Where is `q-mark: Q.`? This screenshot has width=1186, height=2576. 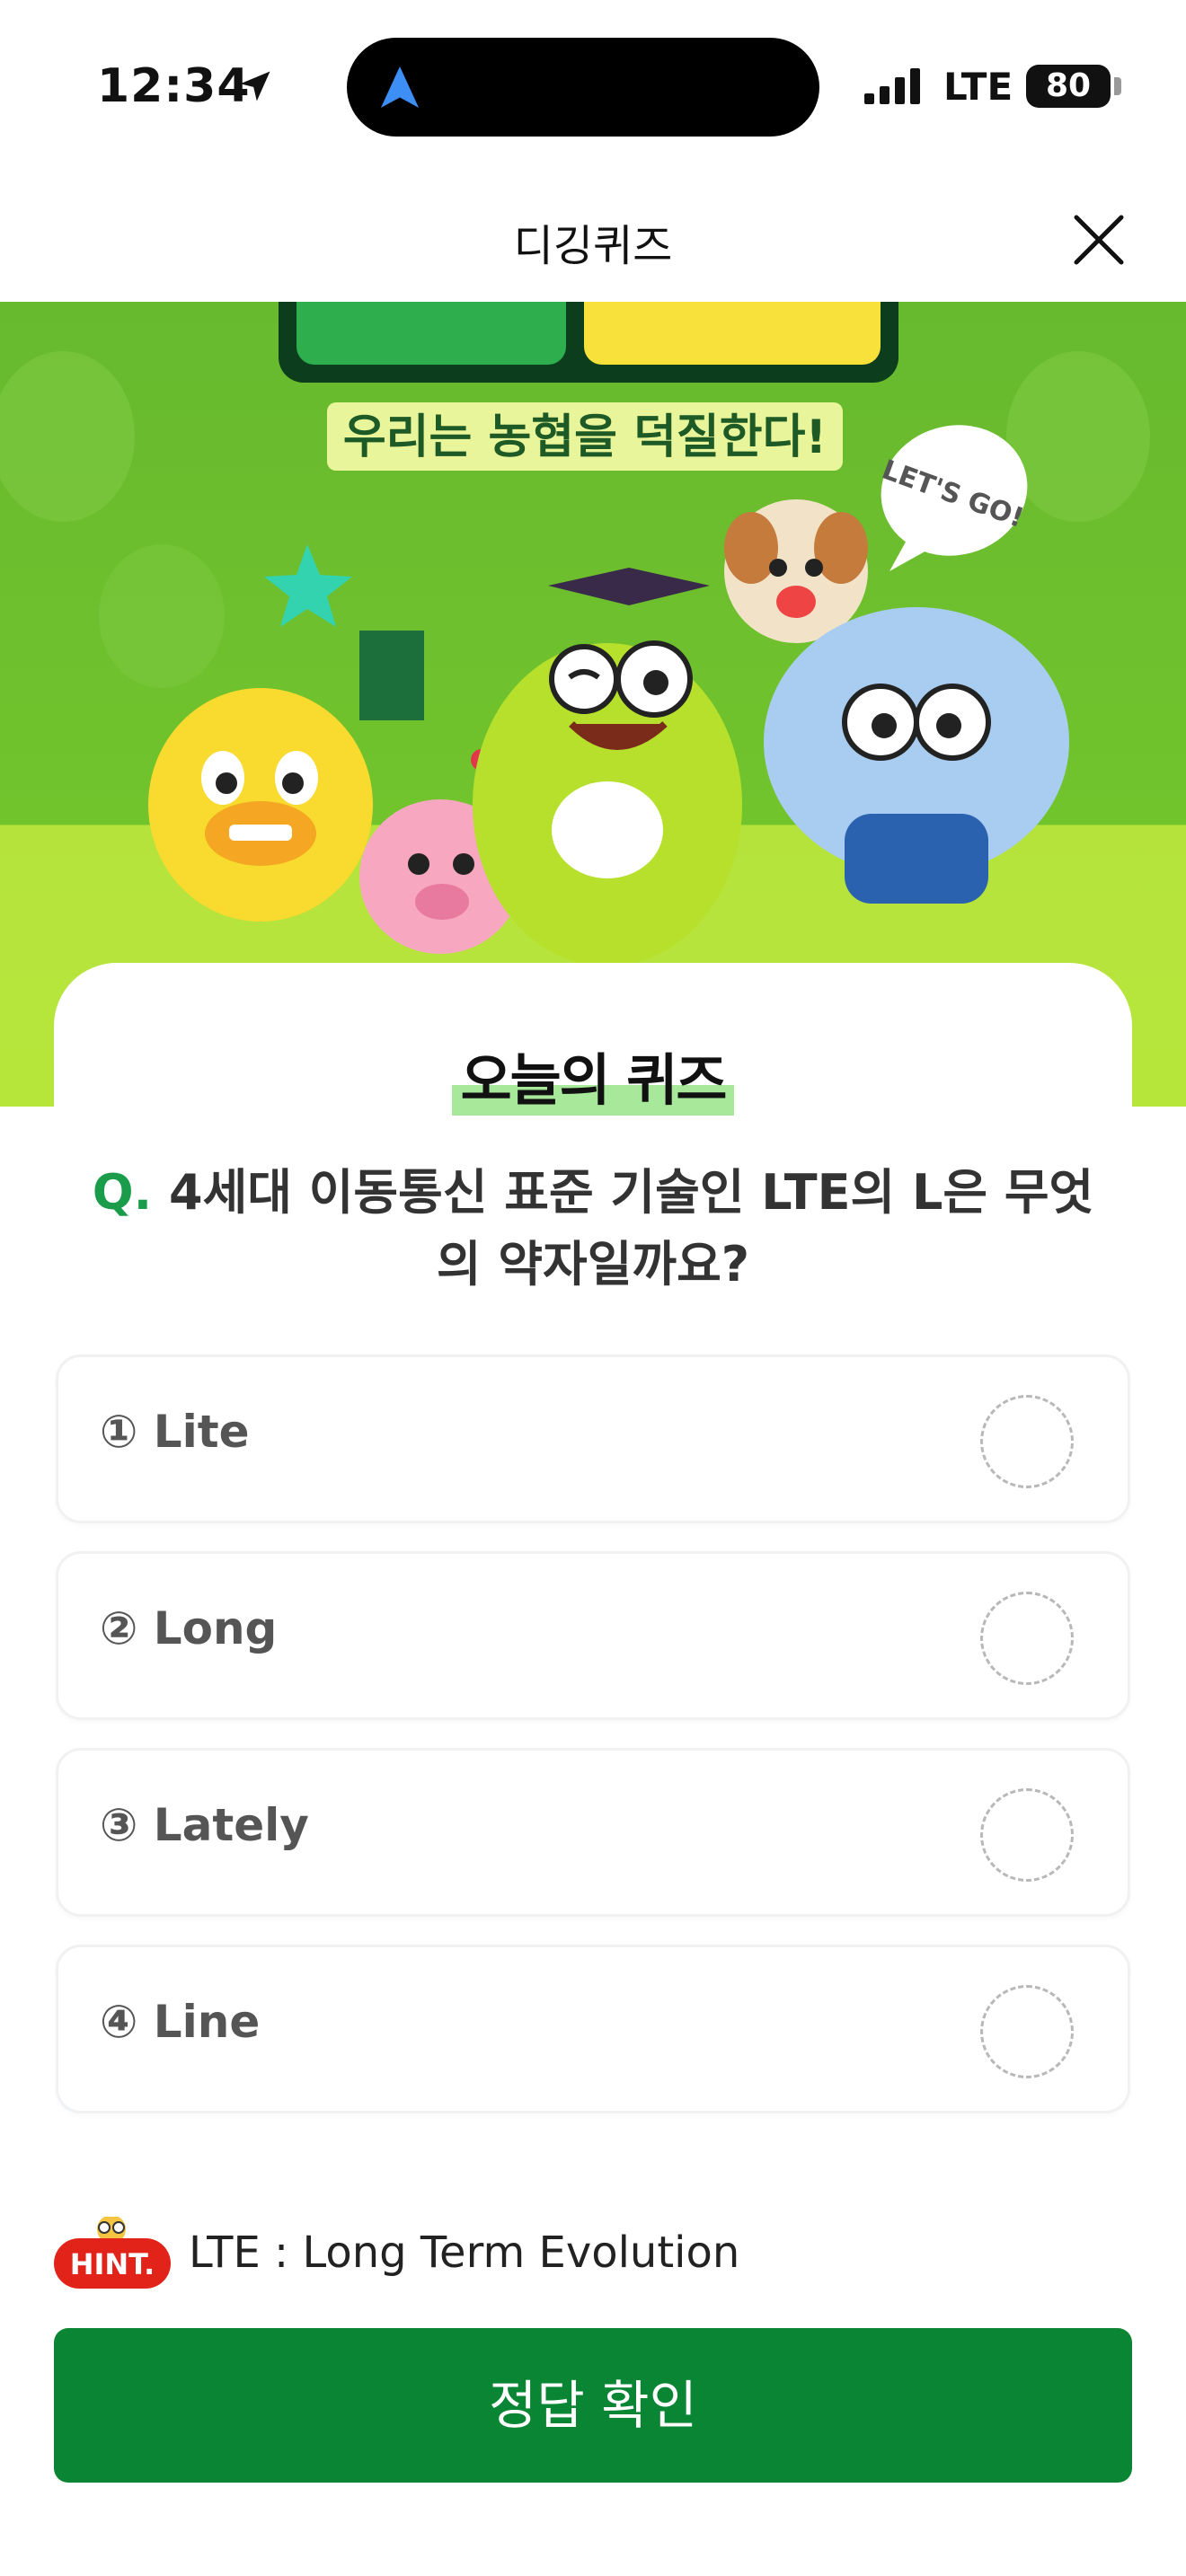 q-mark: Q. is located at coordinates (122, 1192).